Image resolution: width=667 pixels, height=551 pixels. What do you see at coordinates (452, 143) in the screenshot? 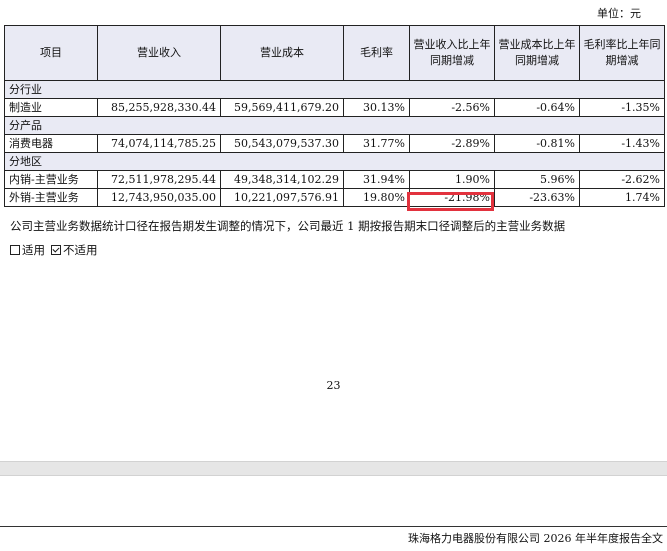
I see `cell-revenue-change: -2.89%` at bounding box center [452, 143].